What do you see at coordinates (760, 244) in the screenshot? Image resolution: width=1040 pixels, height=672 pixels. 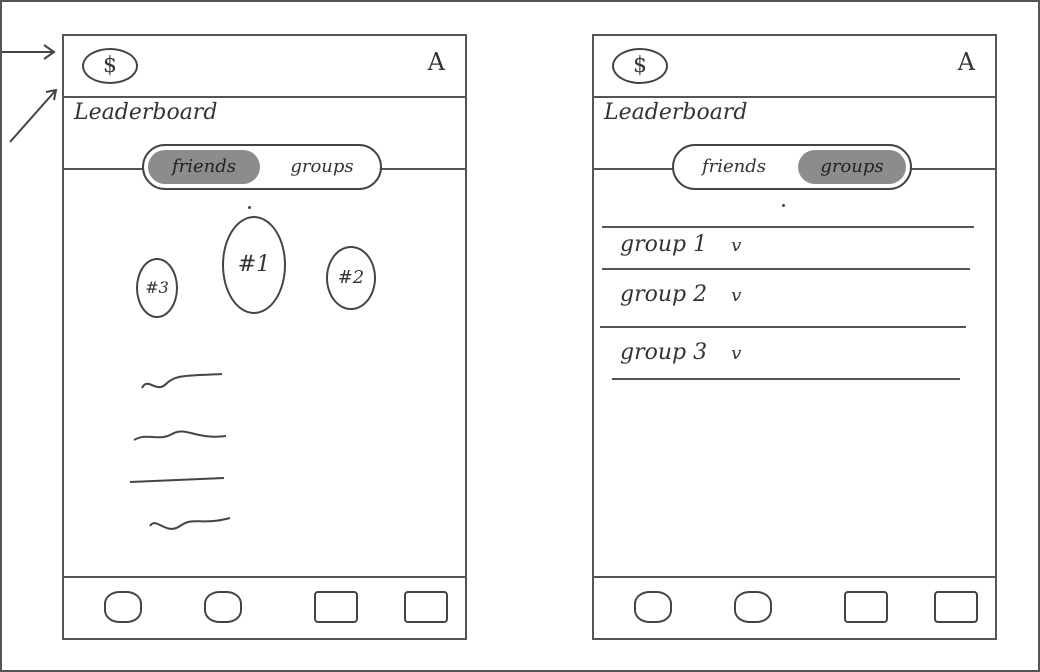 I see `list-item-group-1: group 1 v` at bounding box center [760, 244].